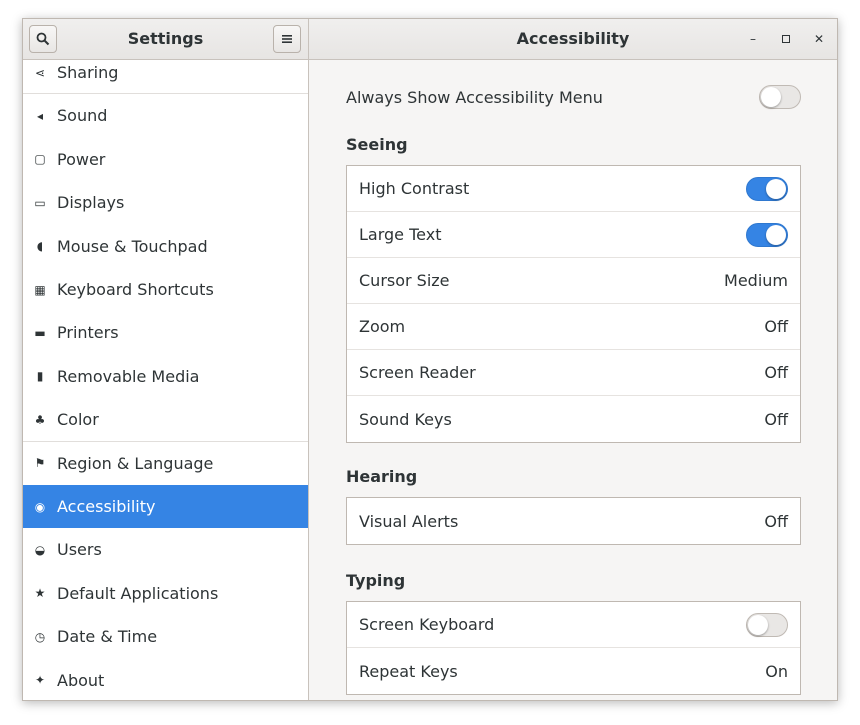 This screenshot has height=725, width=860. I want to click on screen-reader-row: Screen Reader Off, so click(573, 373).